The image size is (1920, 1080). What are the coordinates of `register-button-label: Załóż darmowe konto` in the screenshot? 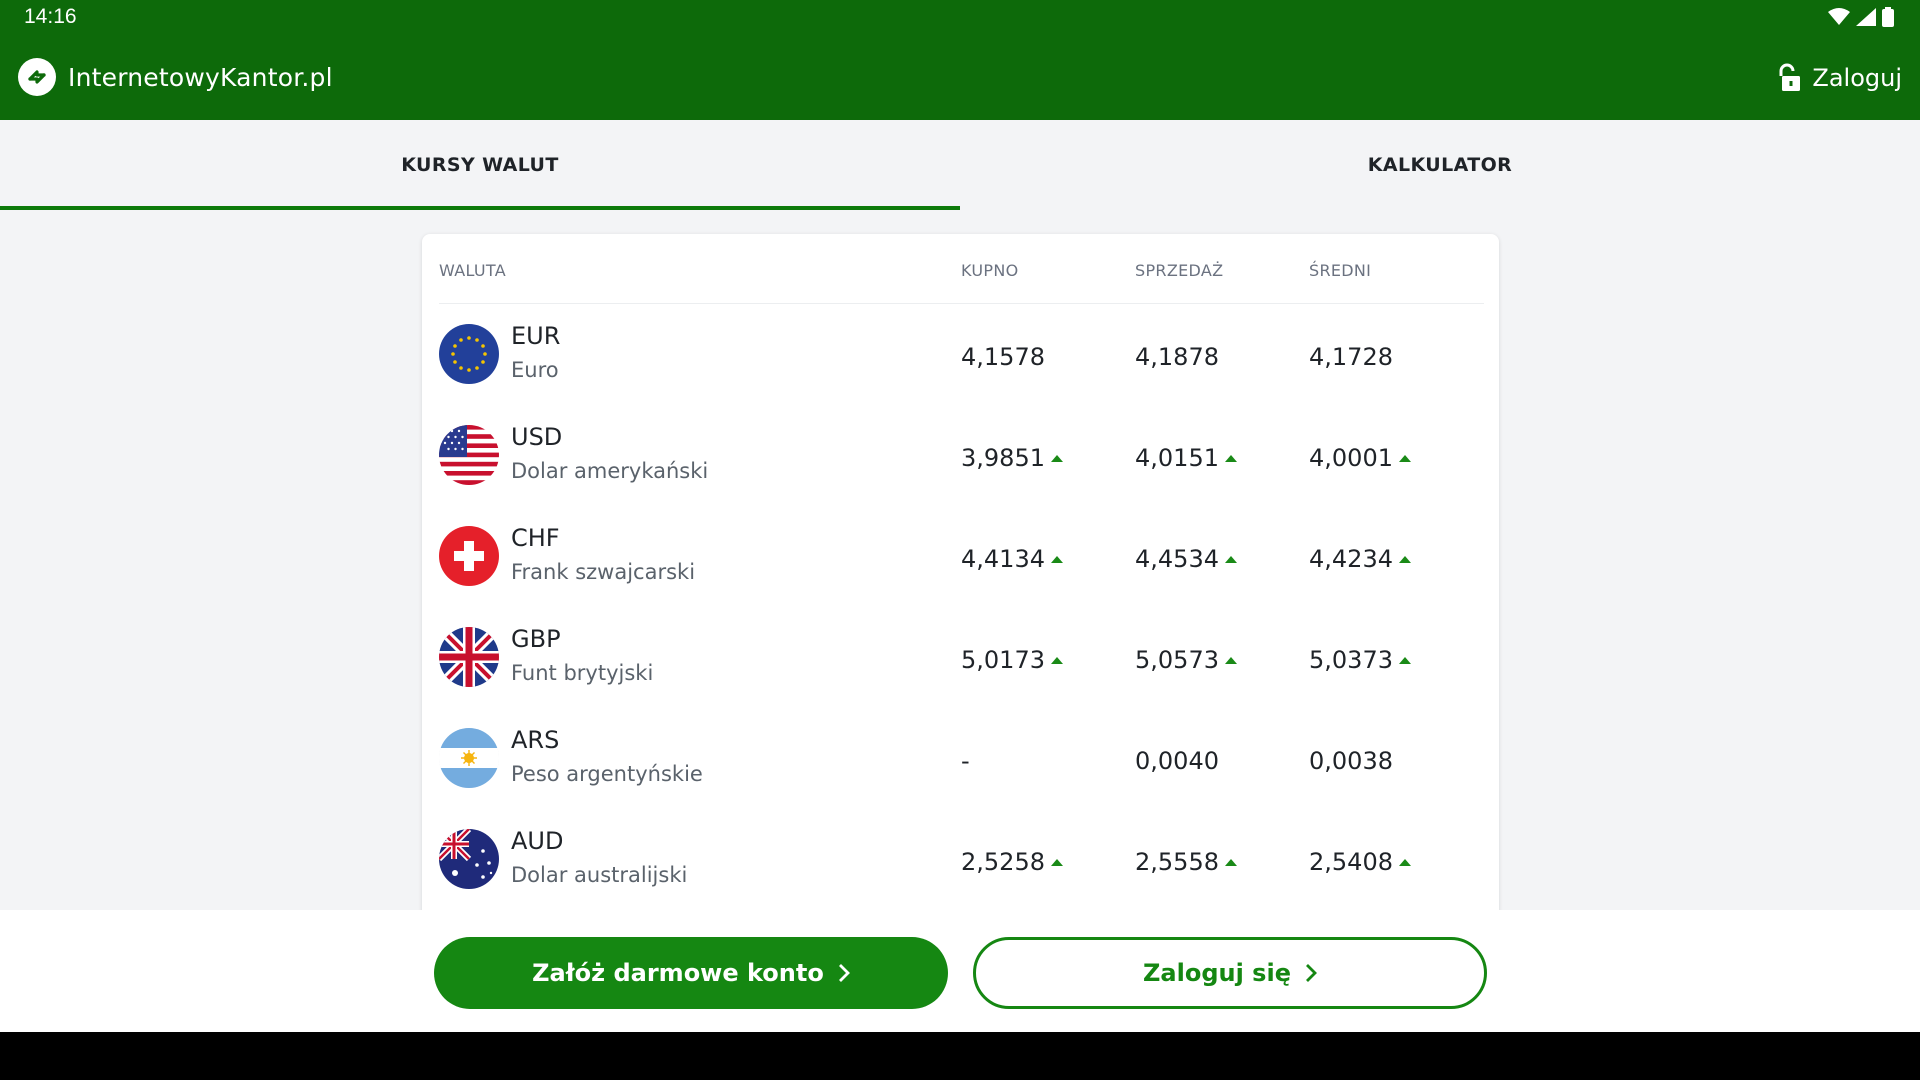 It's located at (678, 973).